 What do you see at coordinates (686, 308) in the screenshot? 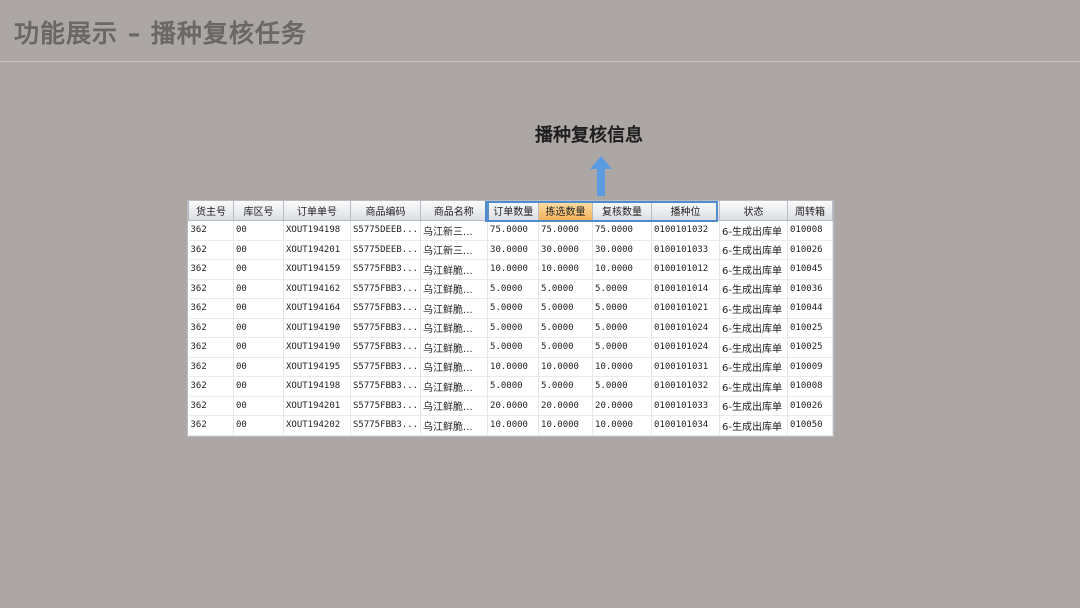
I see `table-cell: 0100101021` at bounding box center [686, 308].